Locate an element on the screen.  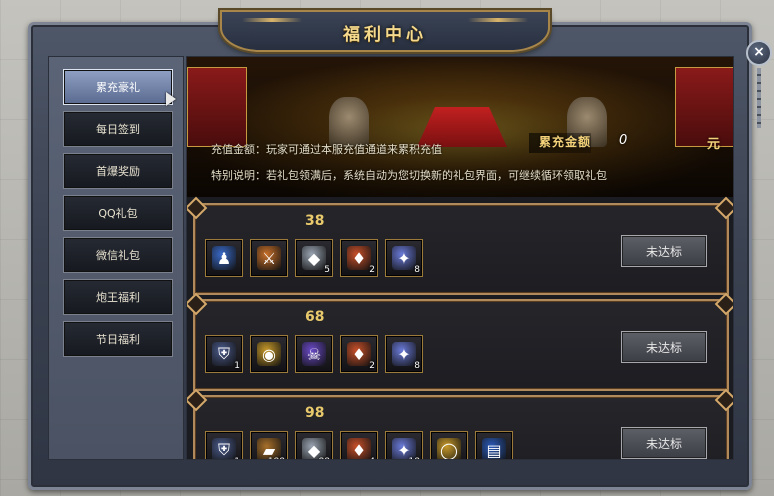
sidebar-item-first-drop: 首爆奖励 is located at coordinates (118, 171).